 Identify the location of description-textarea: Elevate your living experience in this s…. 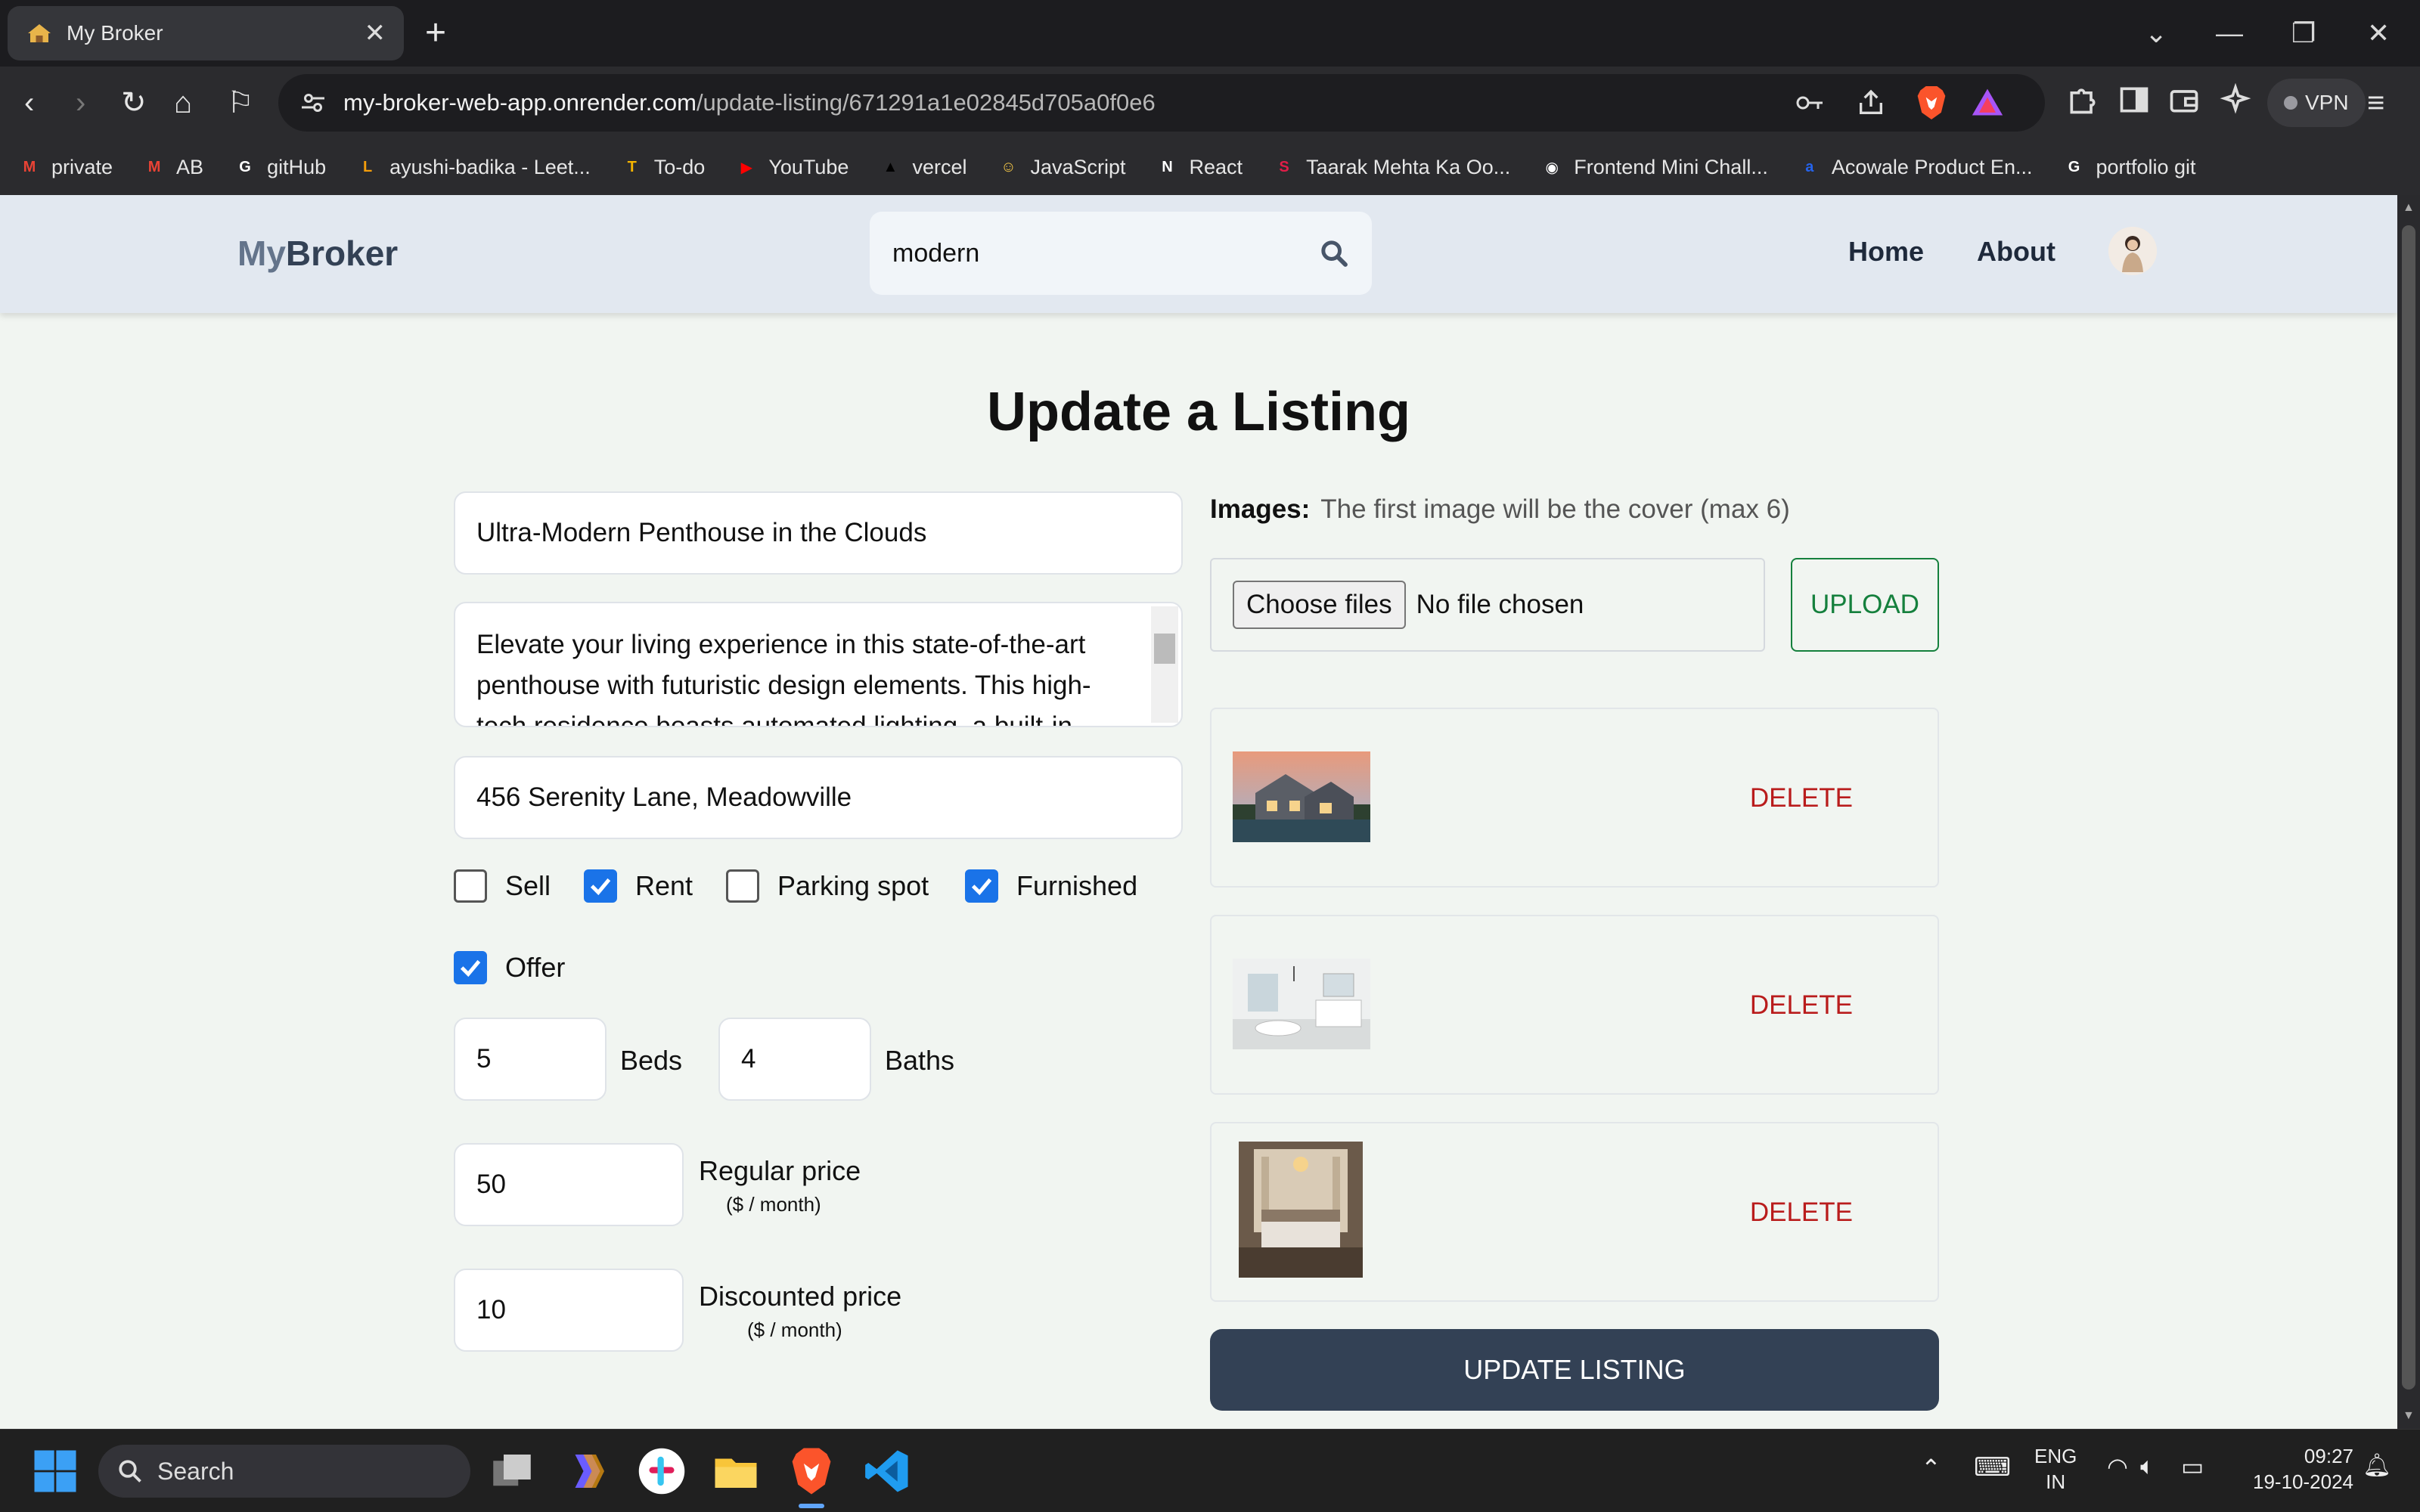
(818, 664).